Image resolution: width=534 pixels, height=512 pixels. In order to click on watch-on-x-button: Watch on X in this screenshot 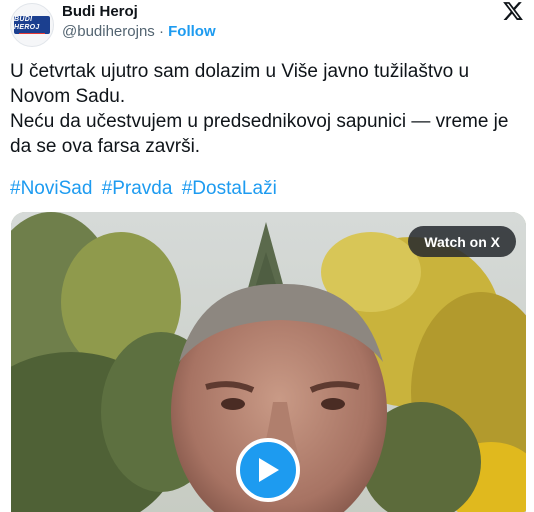, I will do `click(462, 241)`.